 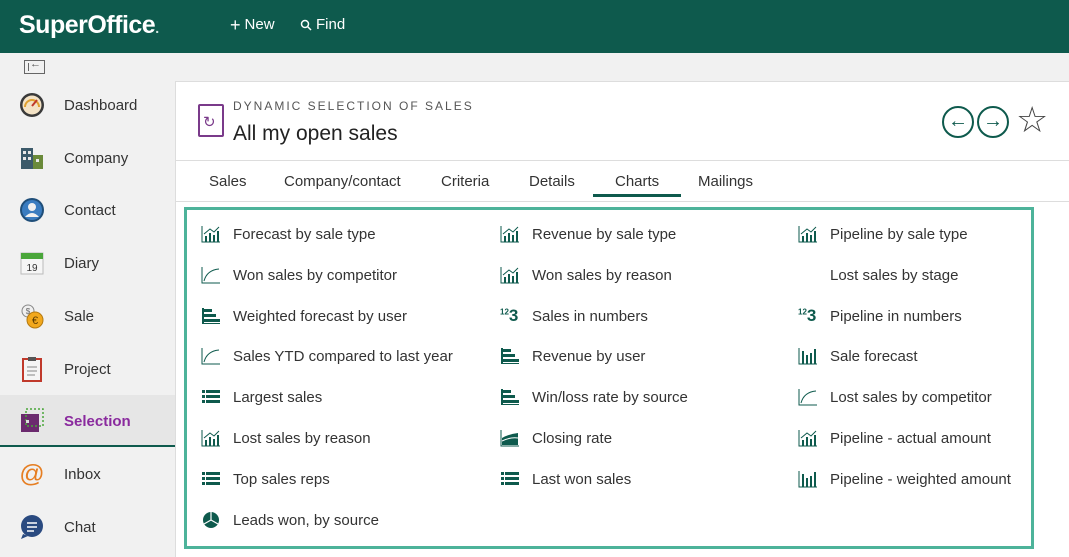 What do you see at coordinates (278, 398) in the screenshot?
I see `chart-item-label: Largest sales` at bounding box center [278, 398].